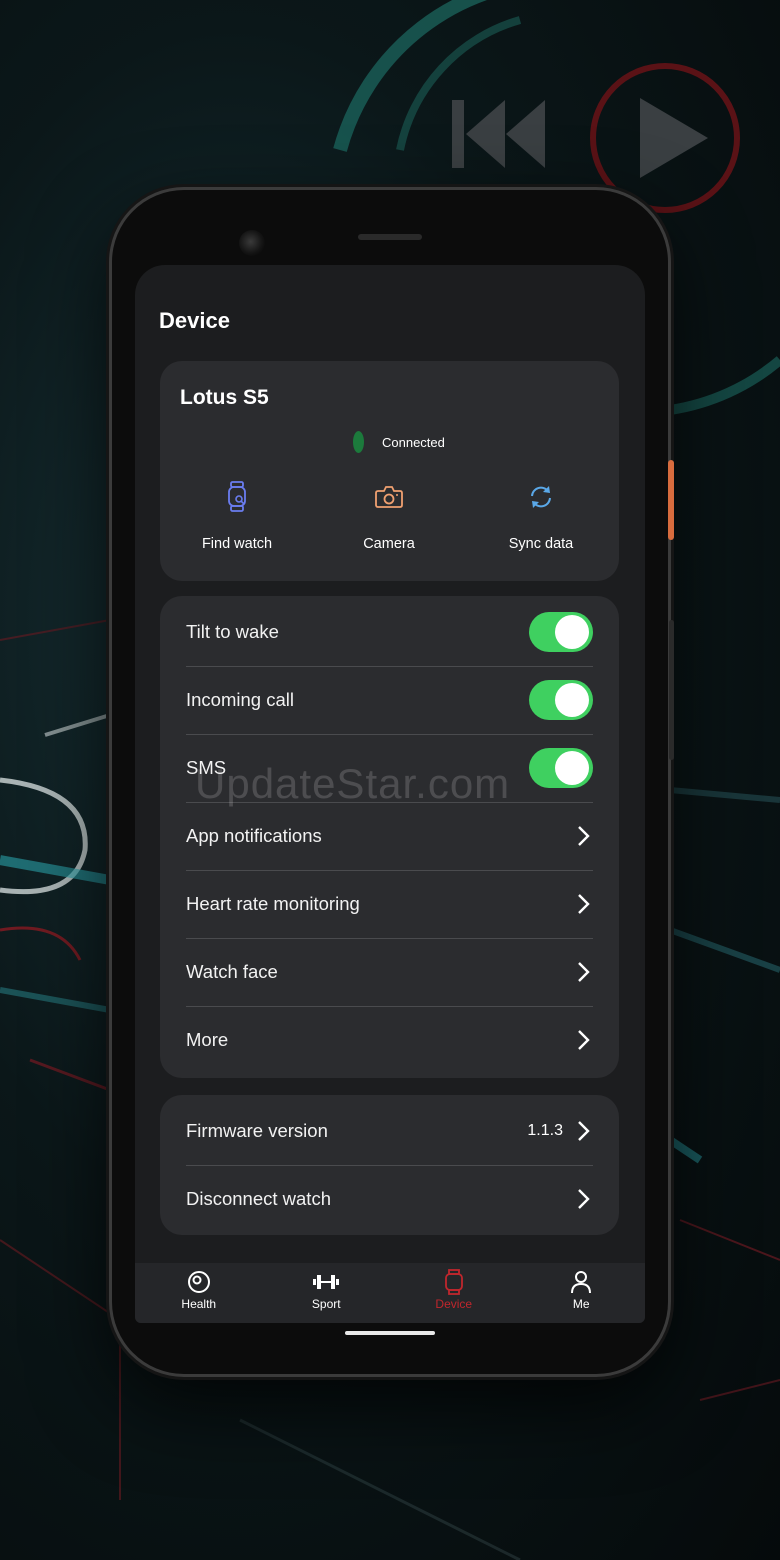 Image resolution: width=780 pixels, height=1560 pixels. What do you see at coordinates (389, 1199) in the screenshot?
I see `disconnect-watch-row: Disconnect watch` at bounding box center [389, 1199].